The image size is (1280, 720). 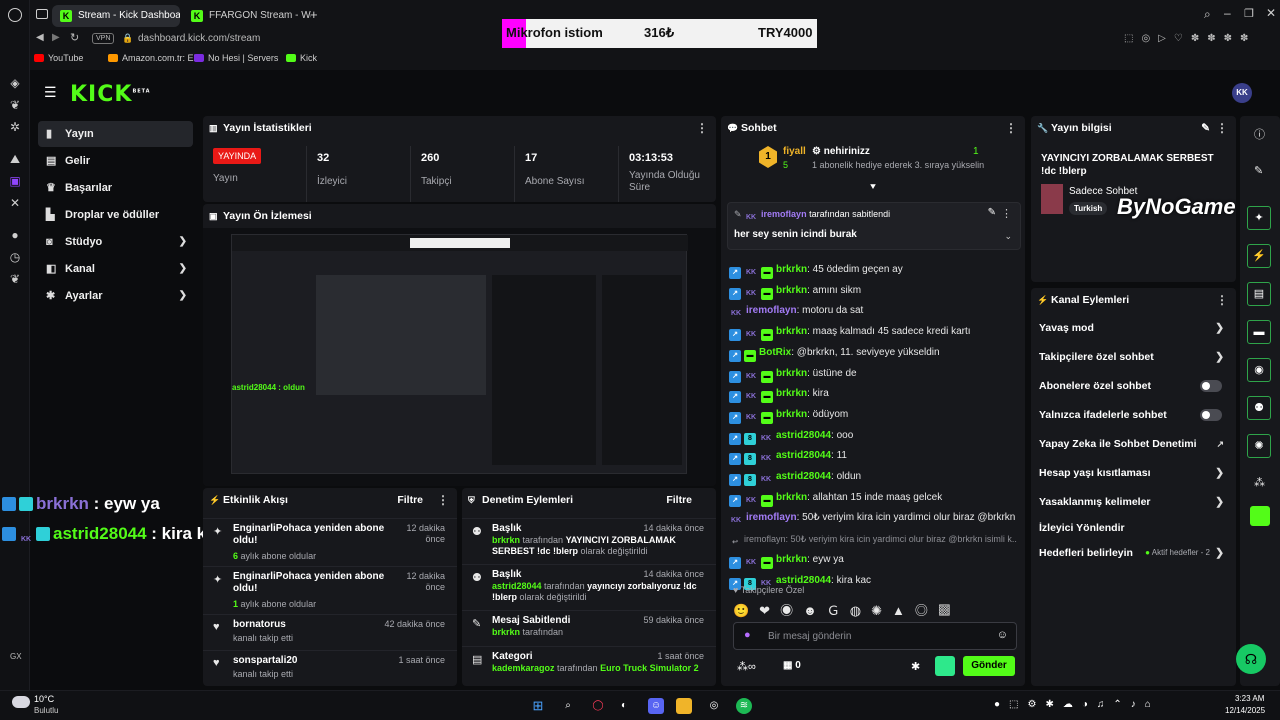 I want to click on sidebar-item-droplar: ▙ Droplar ve ödüller, so click(x=115, y=215).